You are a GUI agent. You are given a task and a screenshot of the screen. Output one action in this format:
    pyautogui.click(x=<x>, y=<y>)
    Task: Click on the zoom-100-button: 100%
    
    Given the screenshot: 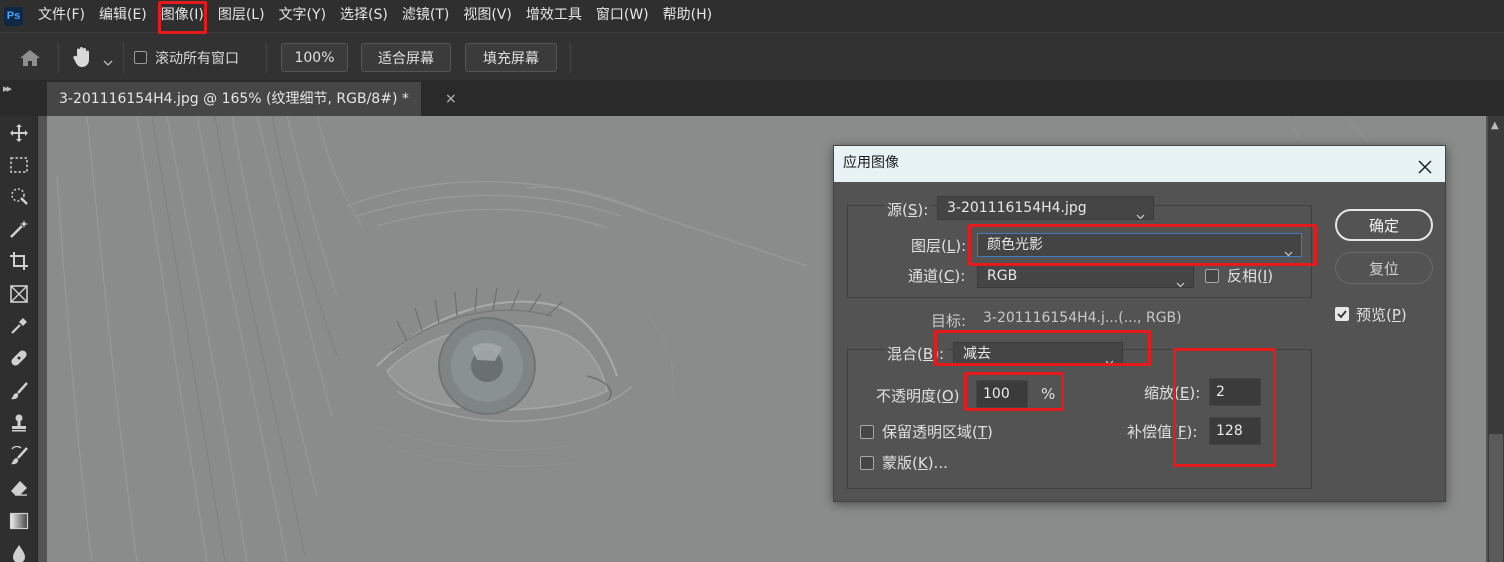 What is the action you would take?
    pyautogui.click(x=314, y=57)
    